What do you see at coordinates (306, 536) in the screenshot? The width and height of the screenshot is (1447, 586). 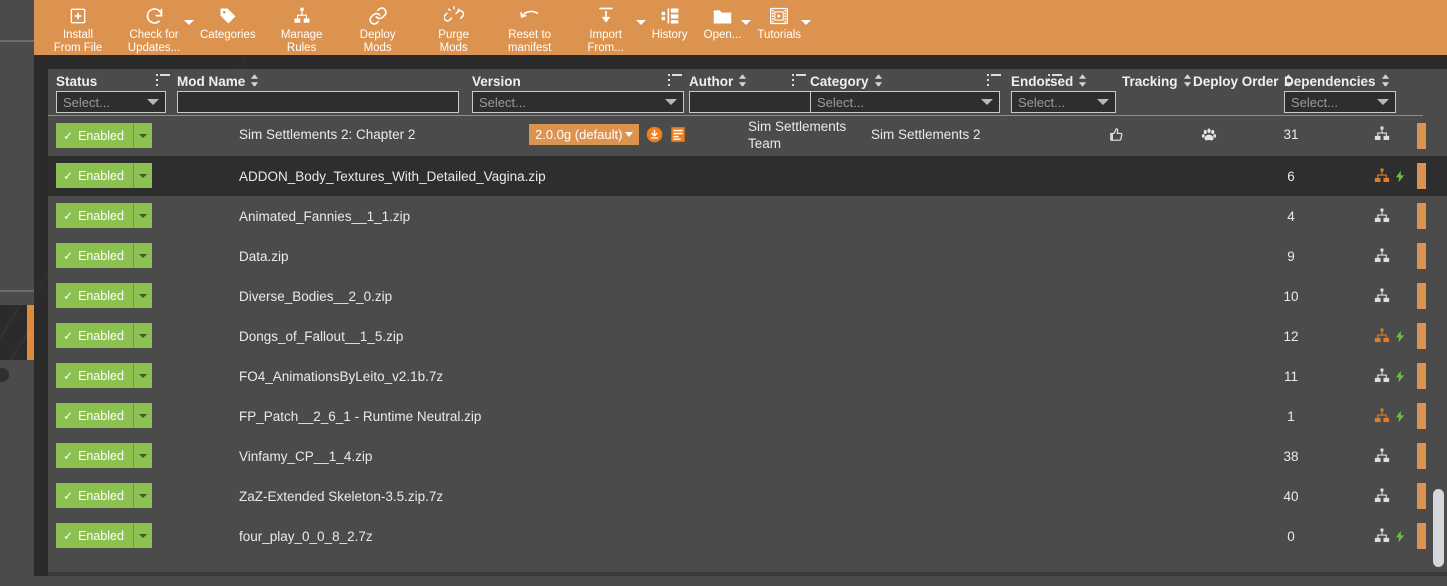 I see `mod-name-cell: four_play_0_0_8_2.7z` at bounding box center [306, 536].